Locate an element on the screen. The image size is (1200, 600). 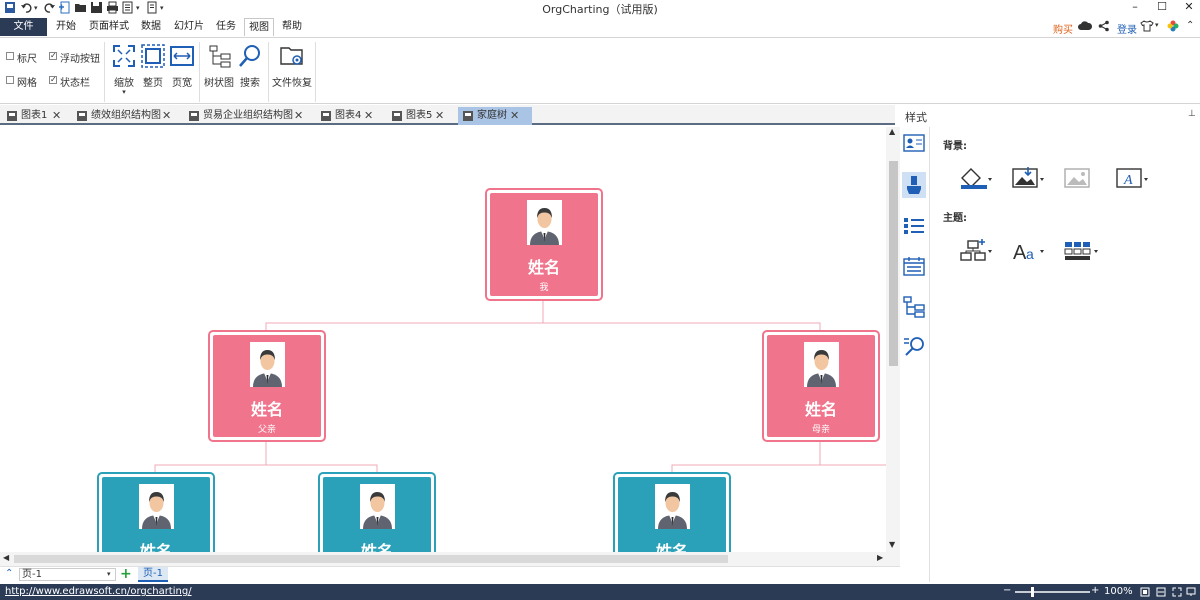
share-icon is located at coordinates (1104, 27).